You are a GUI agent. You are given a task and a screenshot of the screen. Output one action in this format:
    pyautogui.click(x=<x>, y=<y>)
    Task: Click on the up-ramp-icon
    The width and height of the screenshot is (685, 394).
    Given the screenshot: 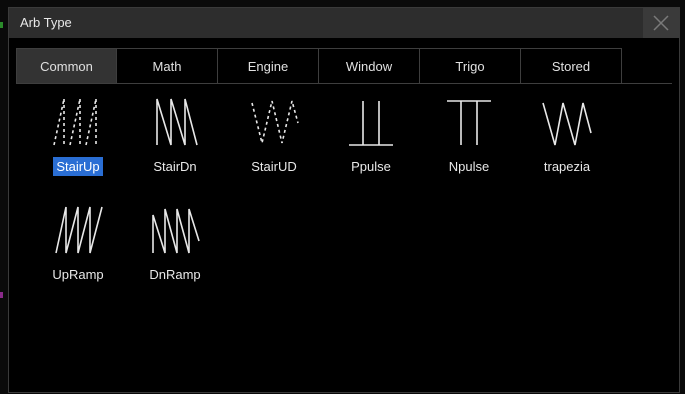 What is the action you would take?
    pyautogui.click(x=79, y=230)
    